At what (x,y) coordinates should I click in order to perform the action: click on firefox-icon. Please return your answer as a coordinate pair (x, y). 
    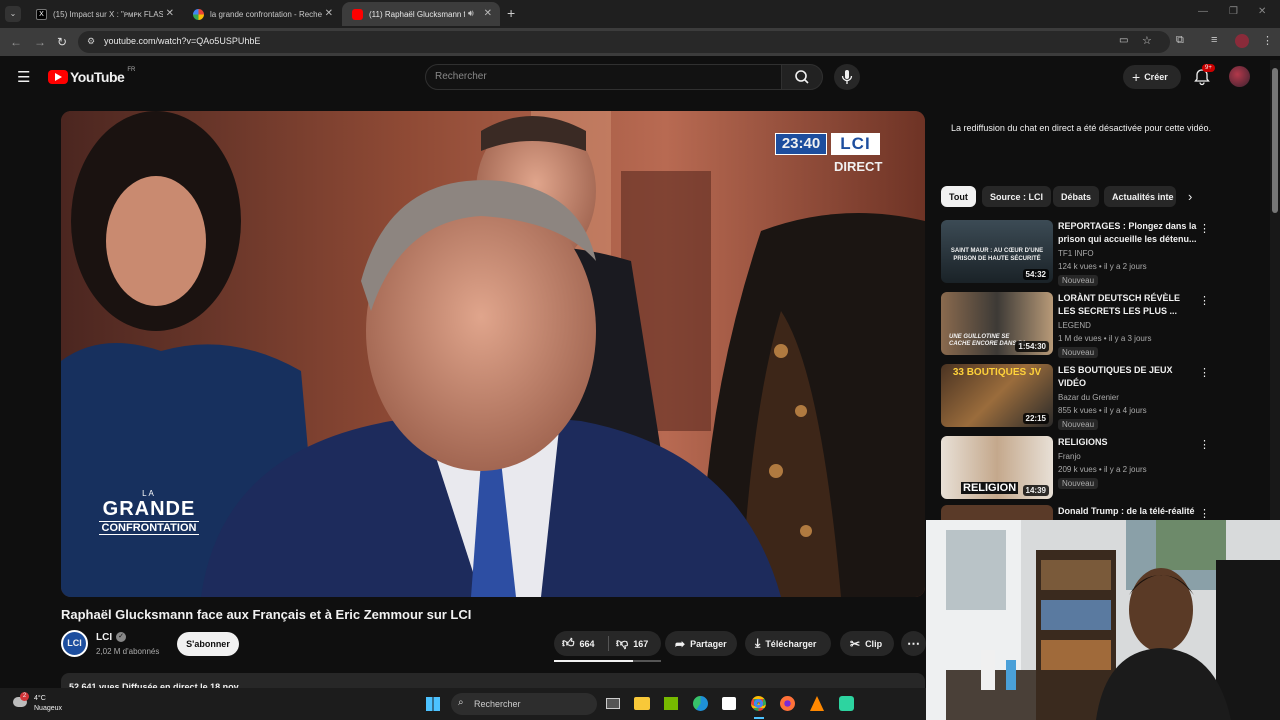
    Looking at the image, I should click on (787, 703).